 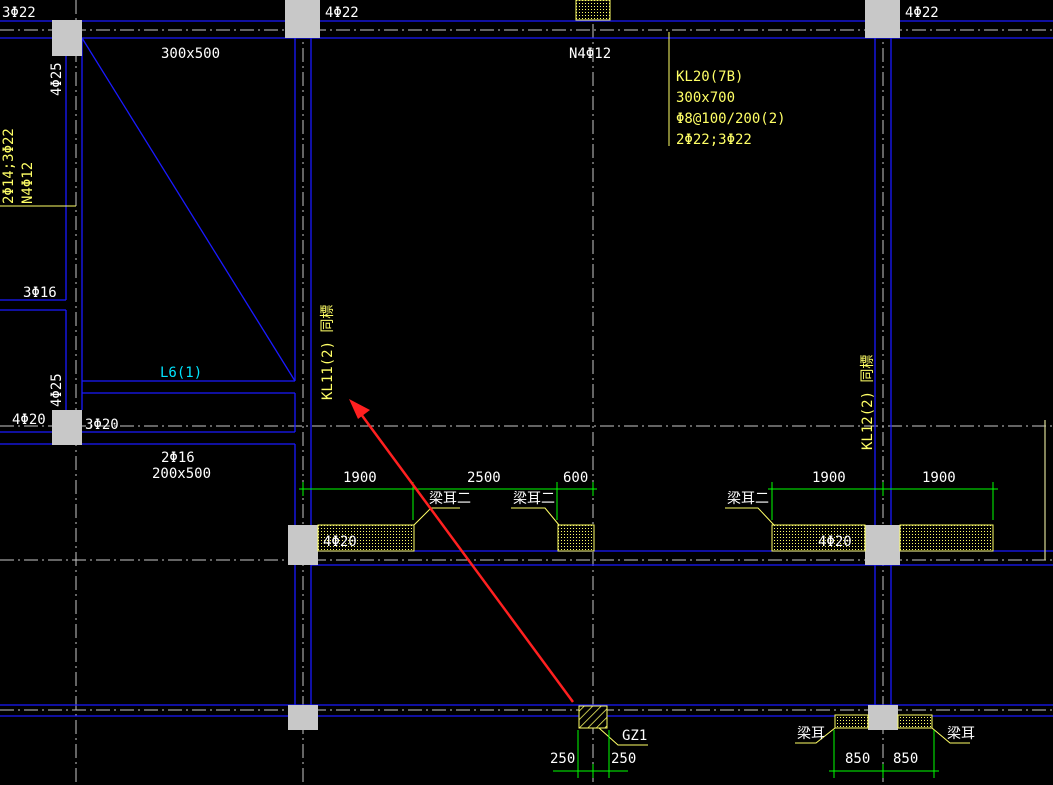 What do you see at coordinates (575, 478) in the screenshot?
I see `dimension-text: 600` at bounding box center [575, 478].